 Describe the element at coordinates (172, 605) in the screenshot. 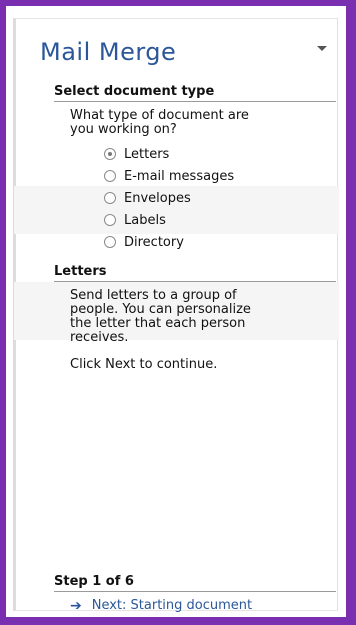

I see `next-step-label: Next: Starting document` at that location.